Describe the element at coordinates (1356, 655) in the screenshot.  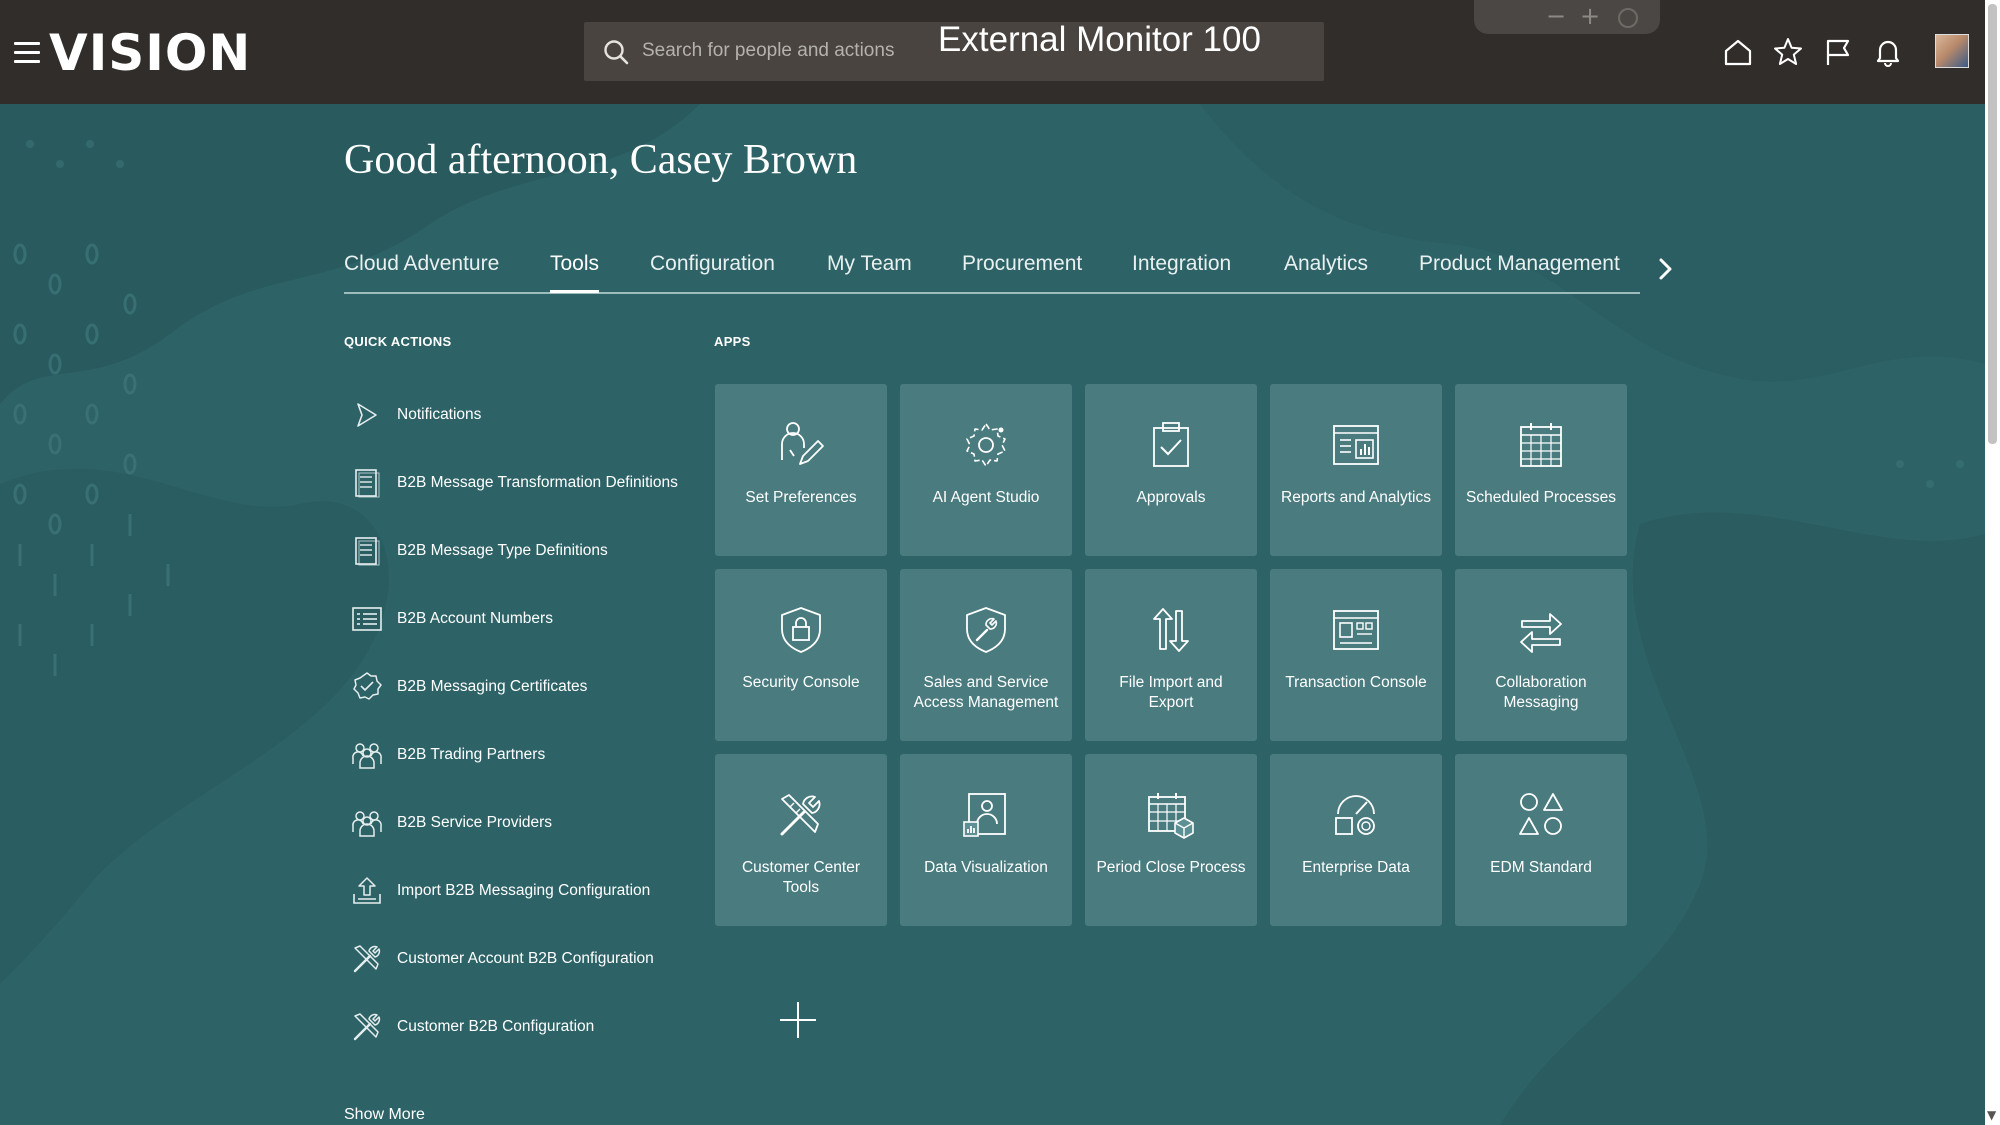
I see `app-tile-transaction-console: Transaction Console` at that location.